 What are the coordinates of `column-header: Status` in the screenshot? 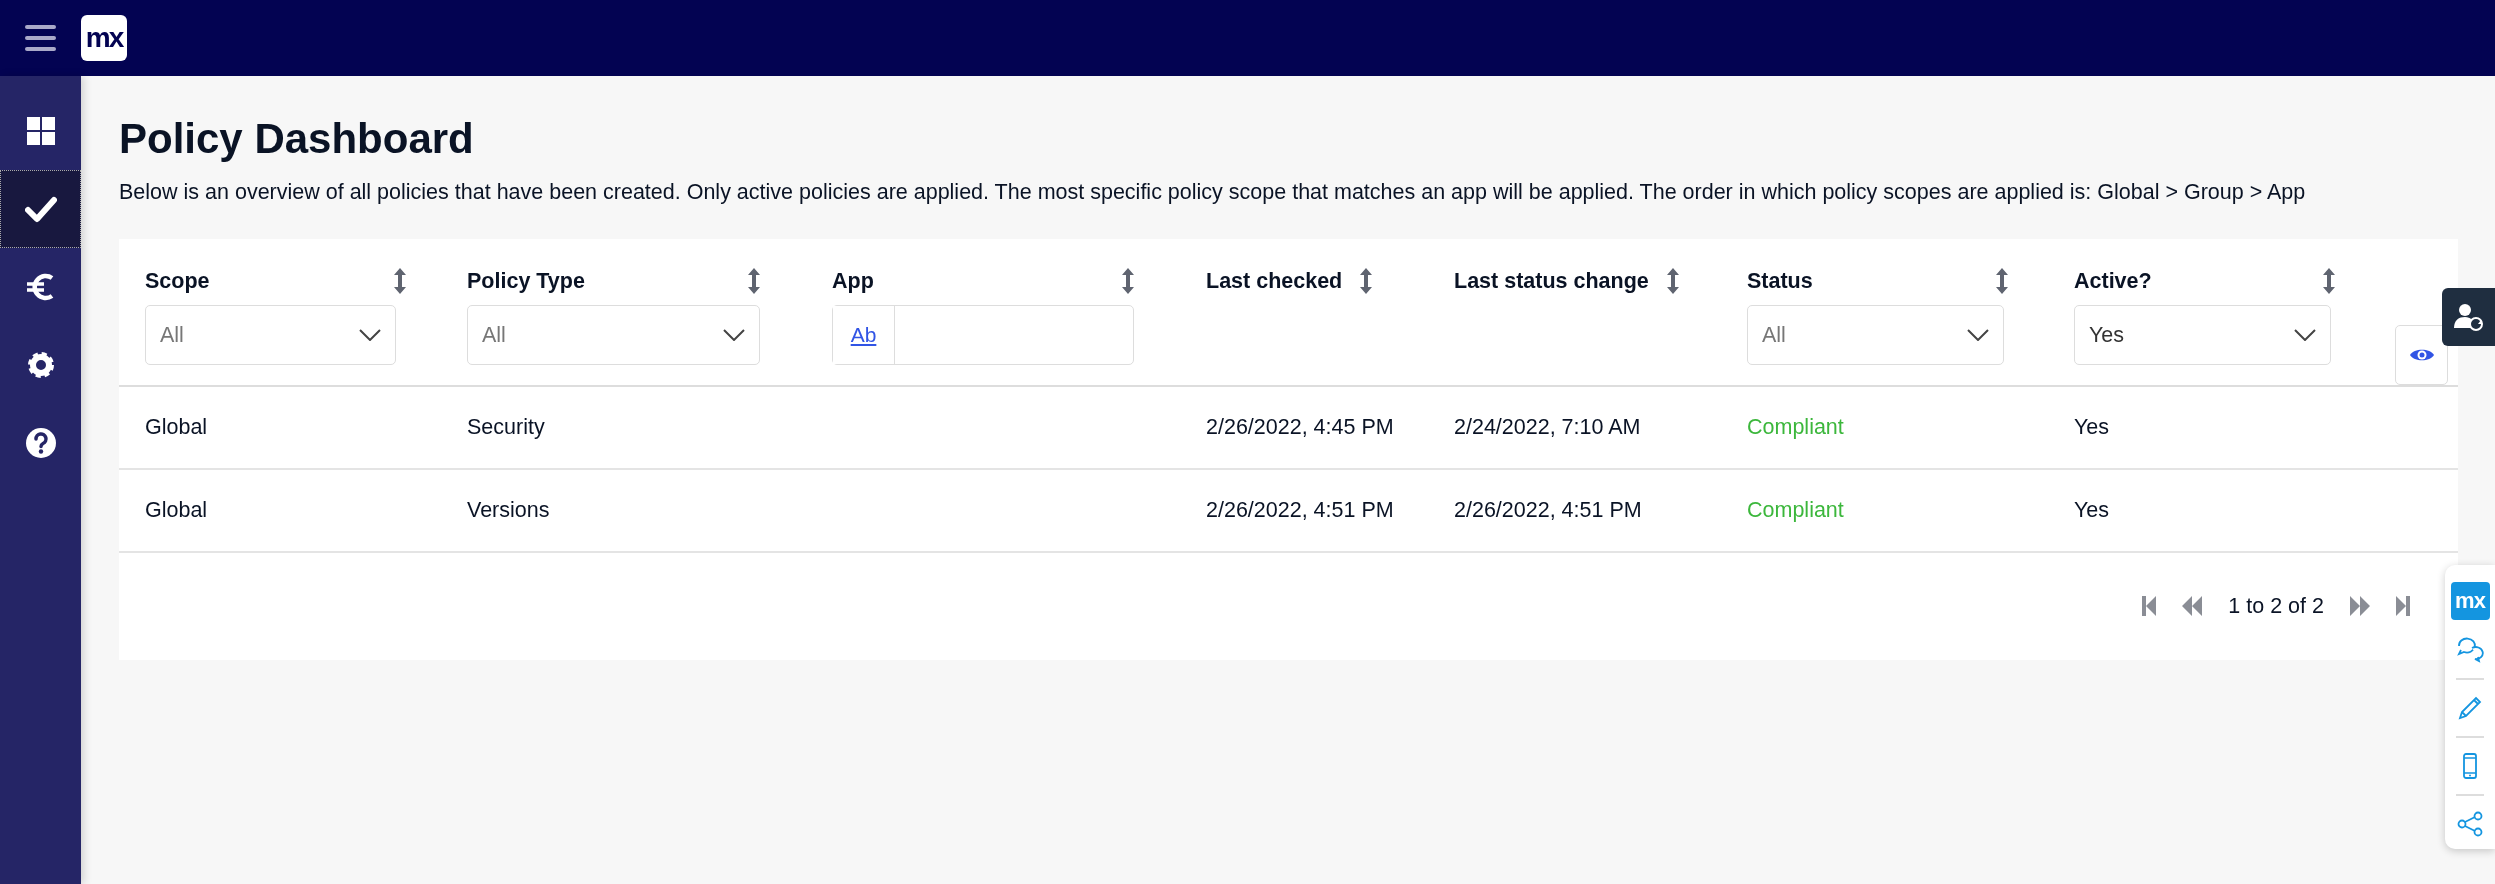 It's located at (1780, 281).